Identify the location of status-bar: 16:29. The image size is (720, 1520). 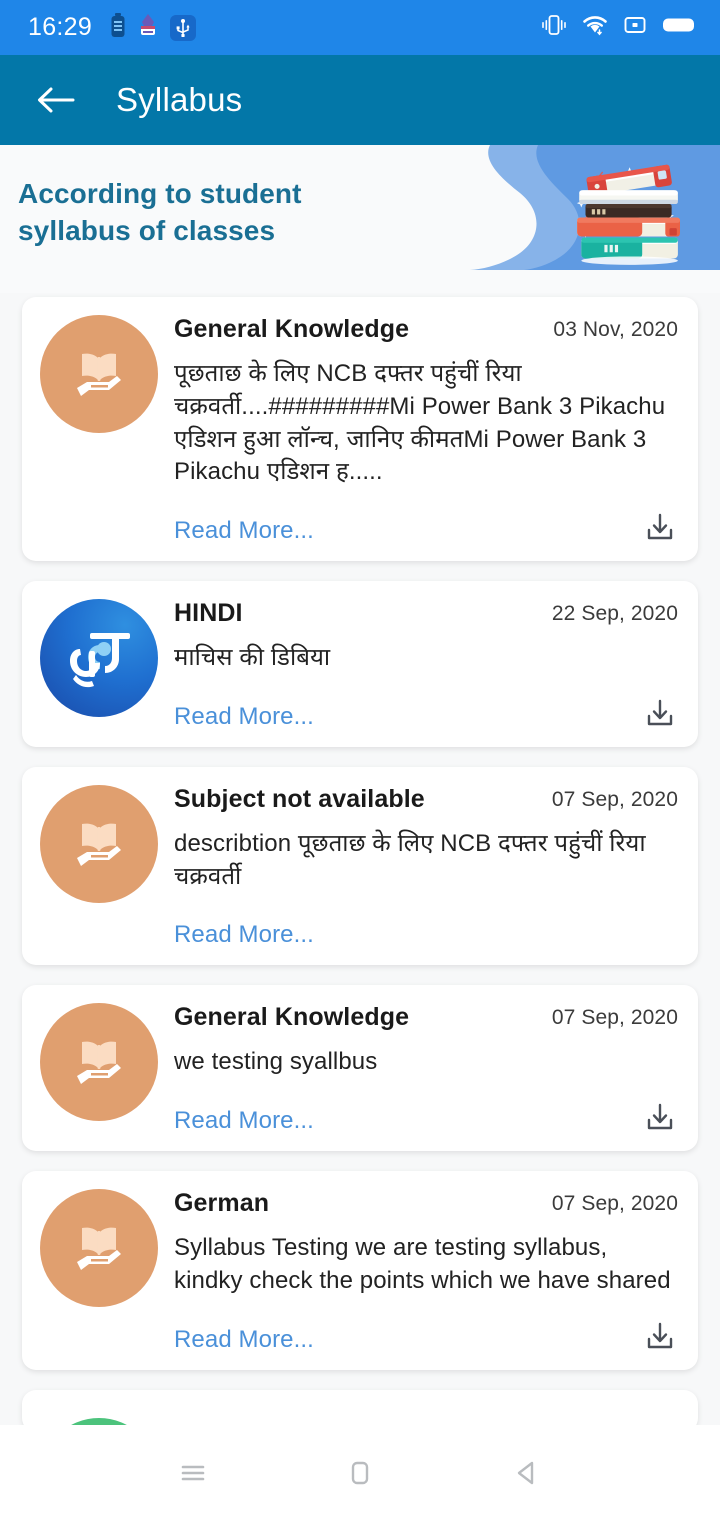
(360, 27).